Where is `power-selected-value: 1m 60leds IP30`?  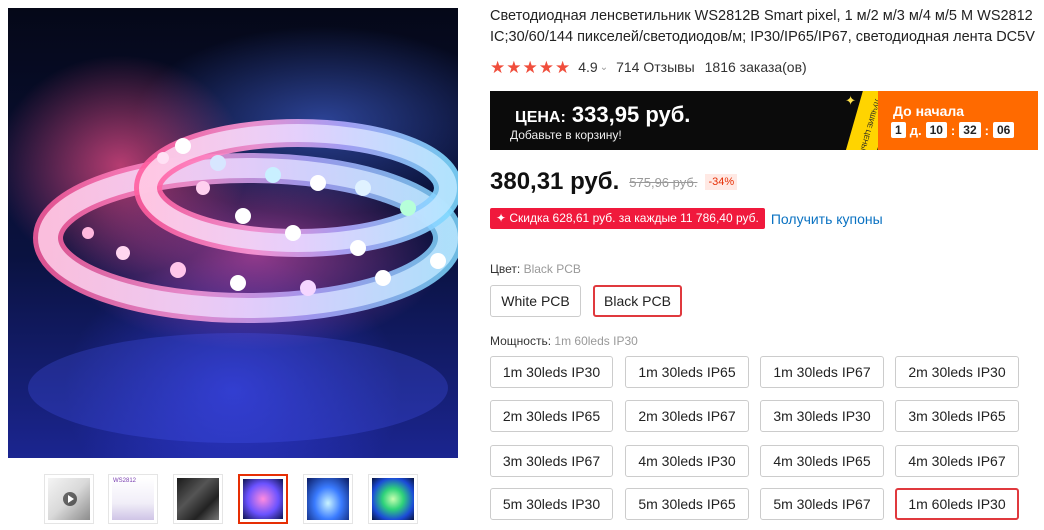
power-selected-value: 1m 60leds IP30 is located at coordinates (596, 341).